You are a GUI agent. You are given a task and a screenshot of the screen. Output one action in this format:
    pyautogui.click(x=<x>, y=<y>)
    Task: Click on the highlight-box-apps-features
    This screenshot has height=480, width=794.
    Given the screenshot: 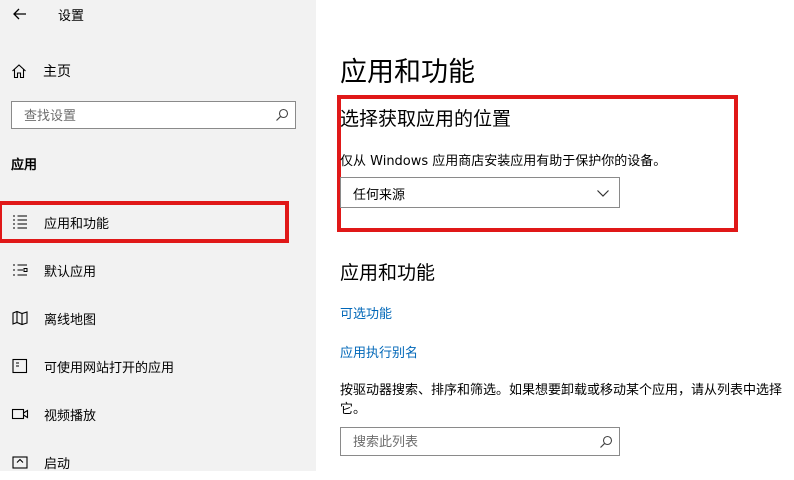 What is the action you would take?
    pyautogui.click(x=144, y=222)
    